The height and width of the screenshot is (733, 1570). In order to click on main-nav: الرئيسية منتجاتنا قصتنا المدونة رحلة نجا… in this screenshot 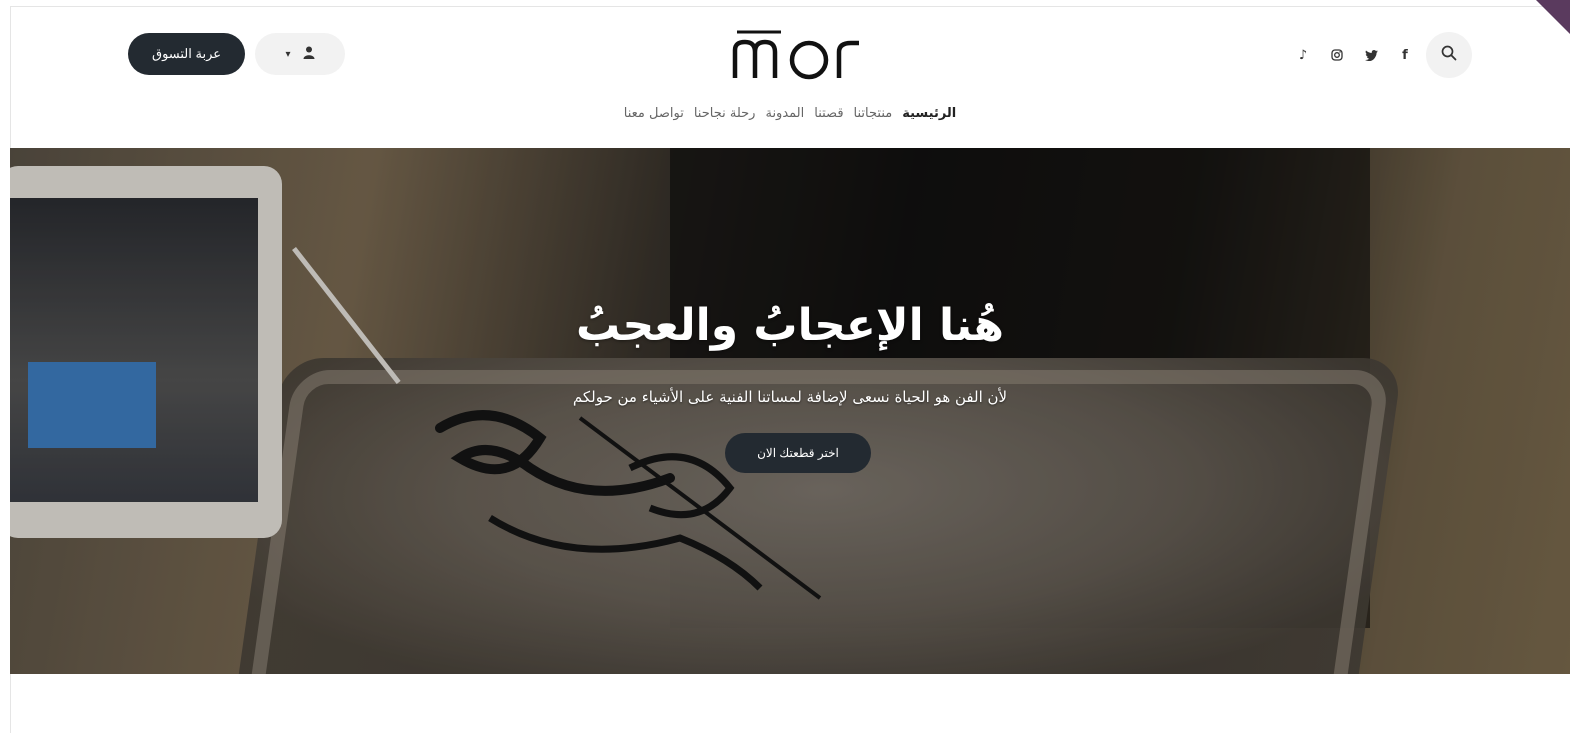, I will do `click(790, 113)`.